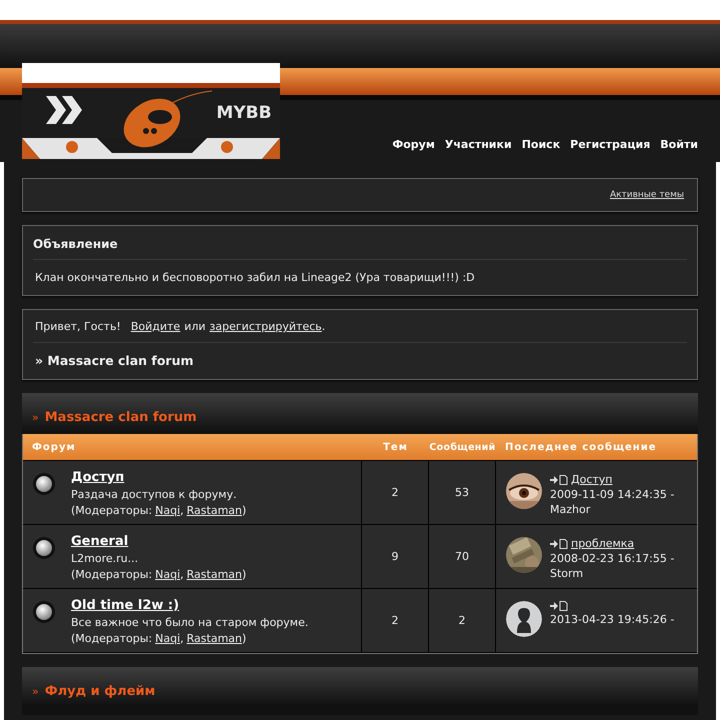  I want to click on forum-description: Раздача доступов к форуму., so click(154, 494).